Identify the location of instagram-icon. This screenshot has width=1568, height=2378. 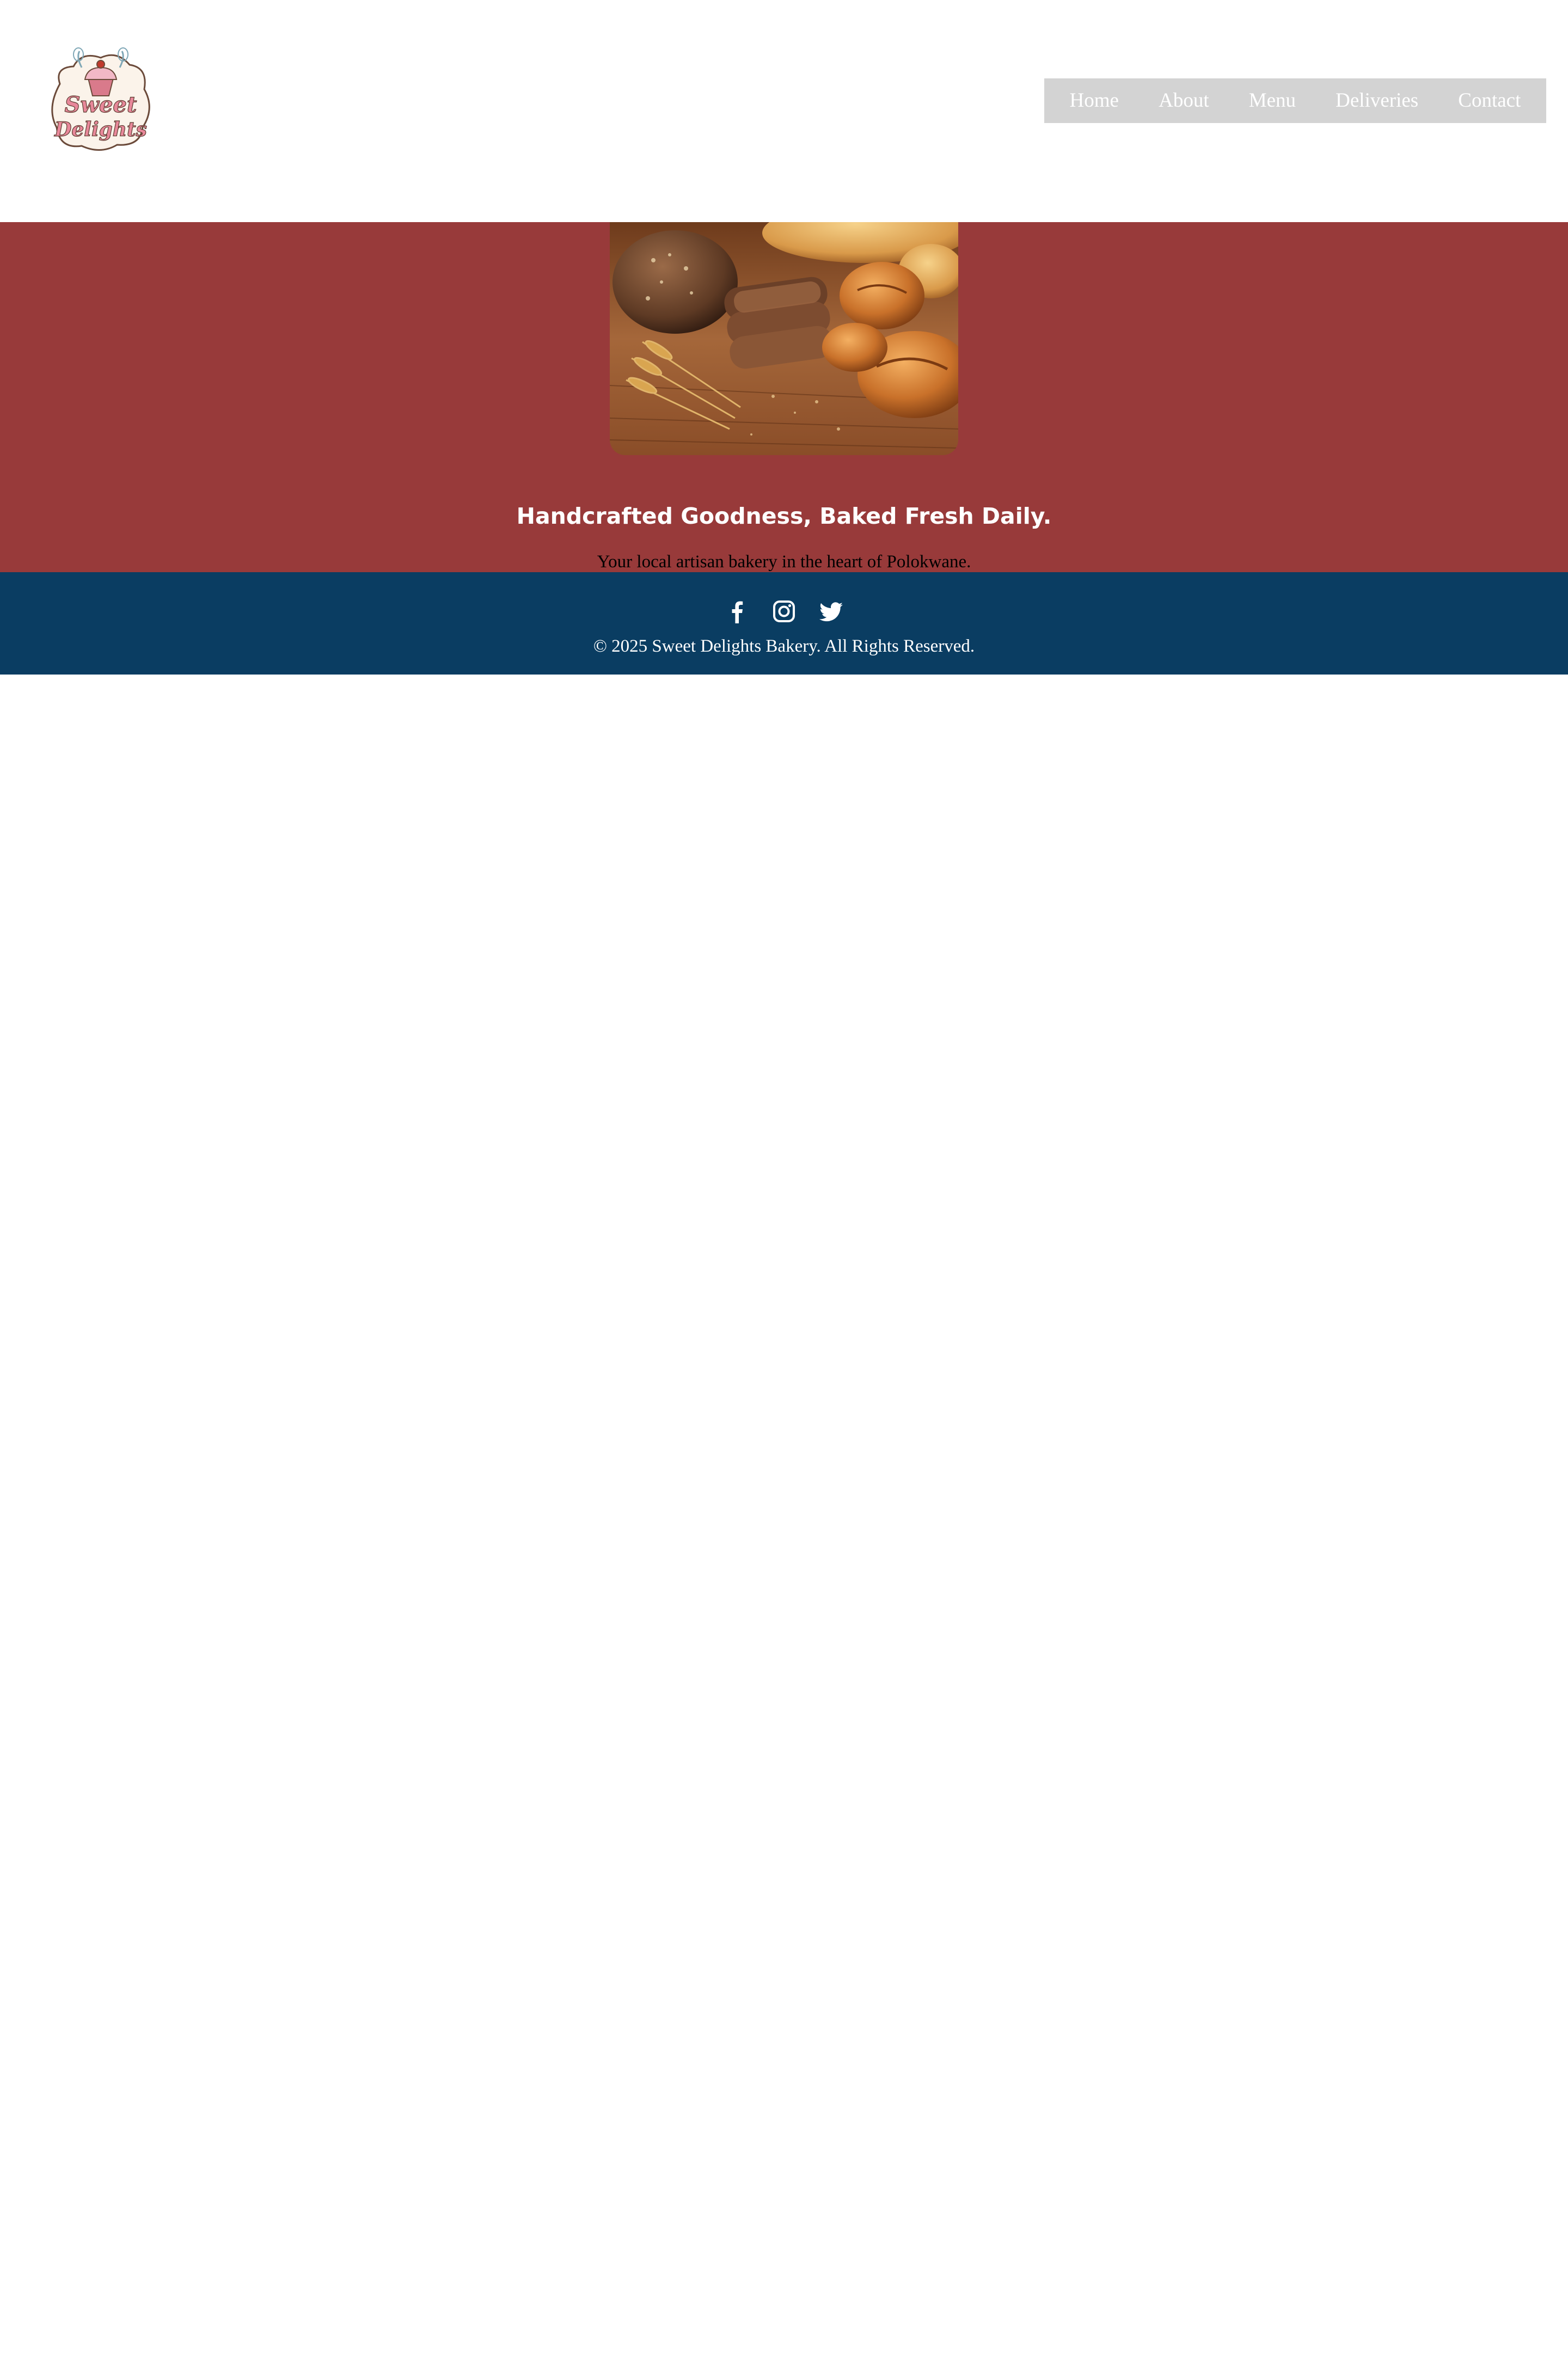
(784, 611).